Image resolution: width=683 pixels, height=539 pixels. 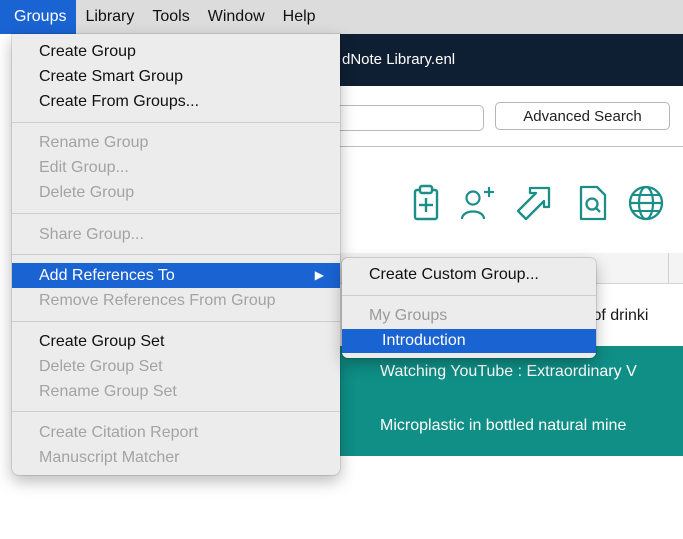 I want to click on window-title: dNote Library.enl, so click(x=399, y=59).